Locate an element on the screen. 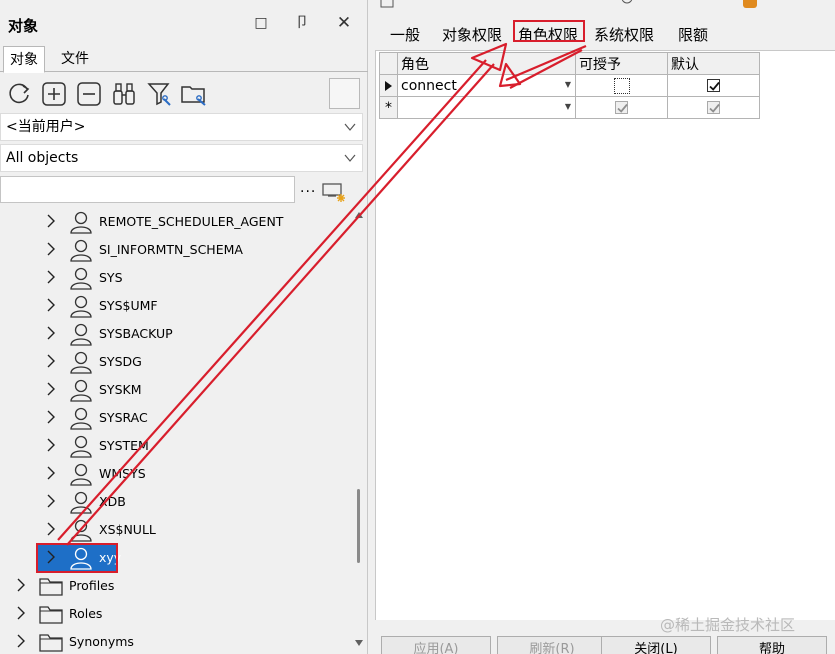 Image resolution: width=835 pixels, height=654 pixels. tree-node-folder: Roles is located at coordinates (170, 613).